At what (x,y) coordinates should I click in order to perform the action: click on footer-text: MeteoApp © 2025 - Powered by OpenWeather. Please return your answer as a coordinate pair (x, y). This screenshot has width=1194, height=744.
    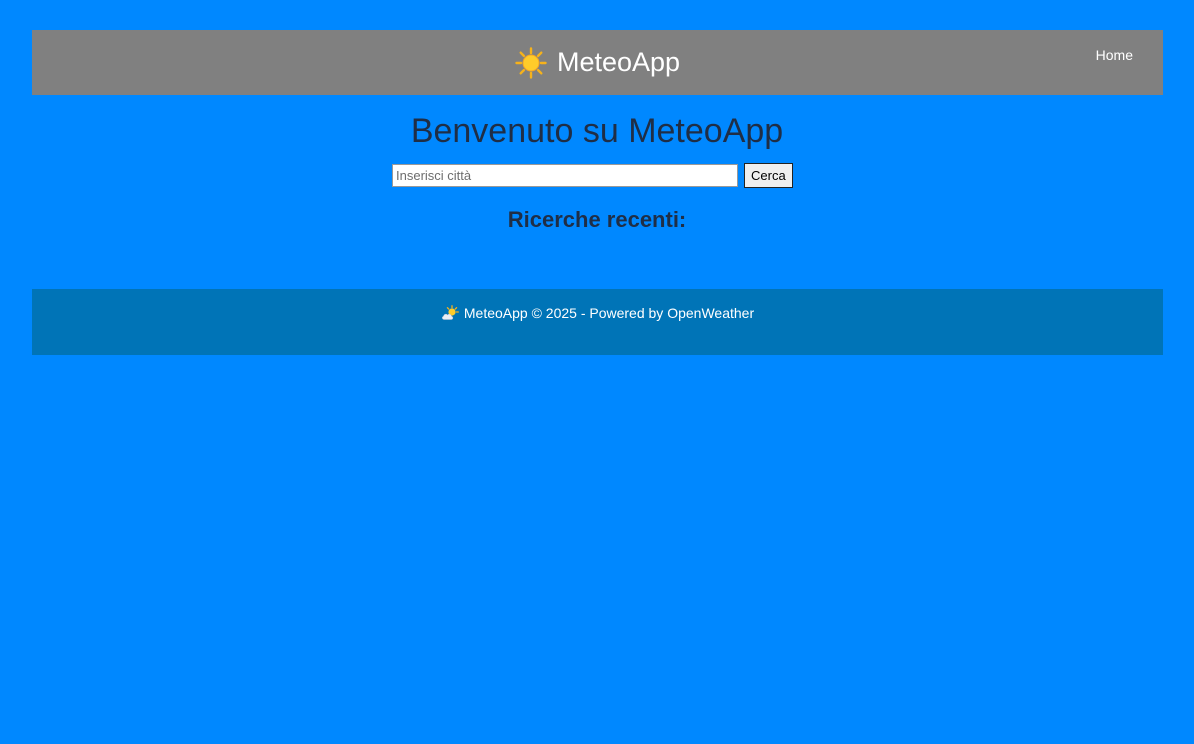
    Looking at the image, I should click on (609, 313).